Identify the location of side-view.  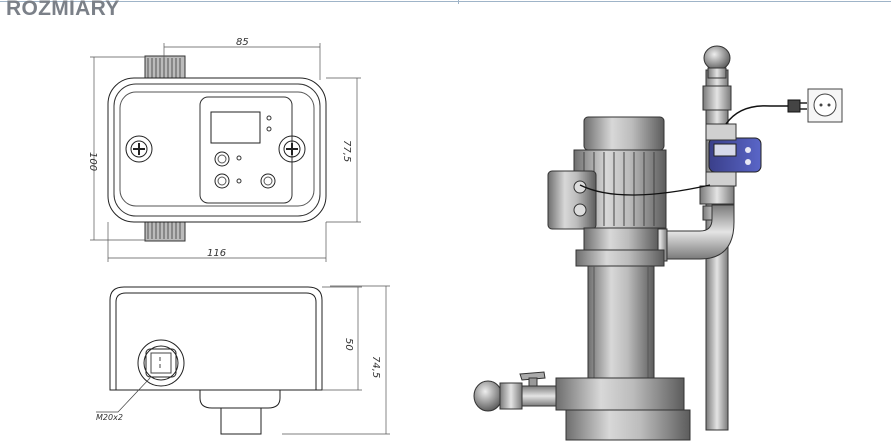
(209, 360).